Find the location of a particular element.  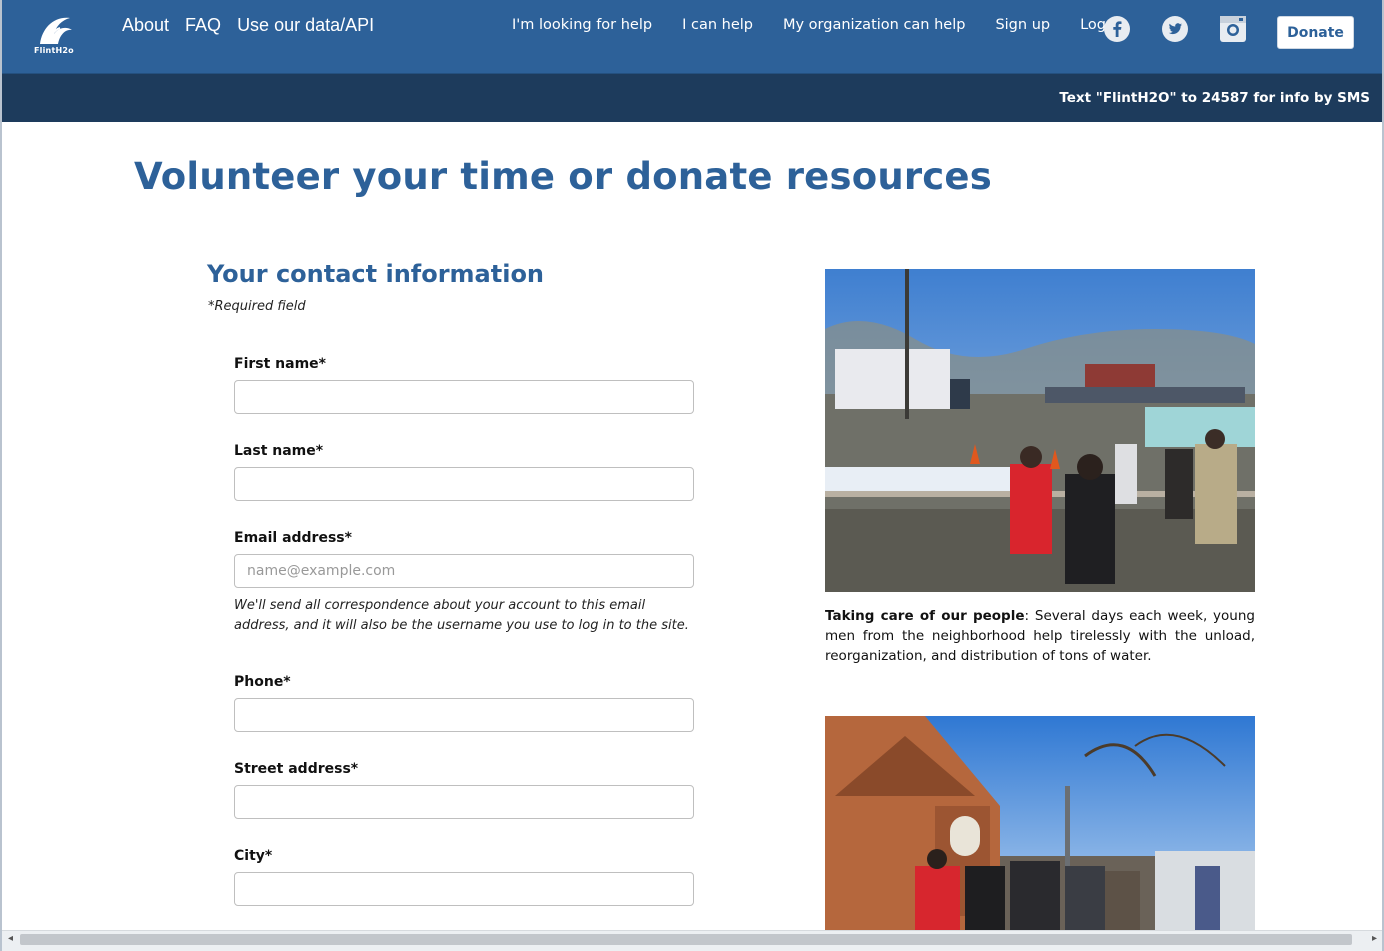

phone-label: Phone* is located at coordinates (262, 682).